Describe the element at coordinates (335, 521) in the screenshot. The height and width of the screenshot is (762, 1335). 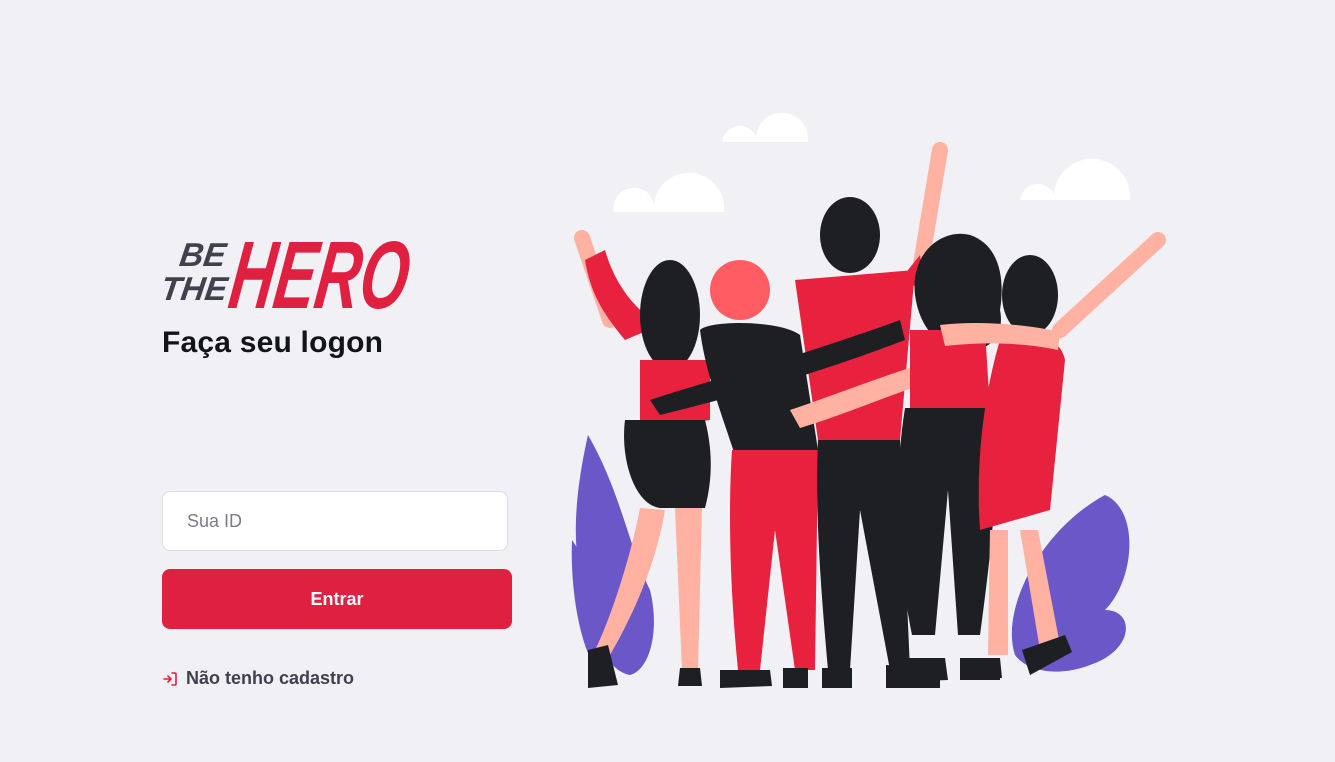
I see `id-input` at that location.